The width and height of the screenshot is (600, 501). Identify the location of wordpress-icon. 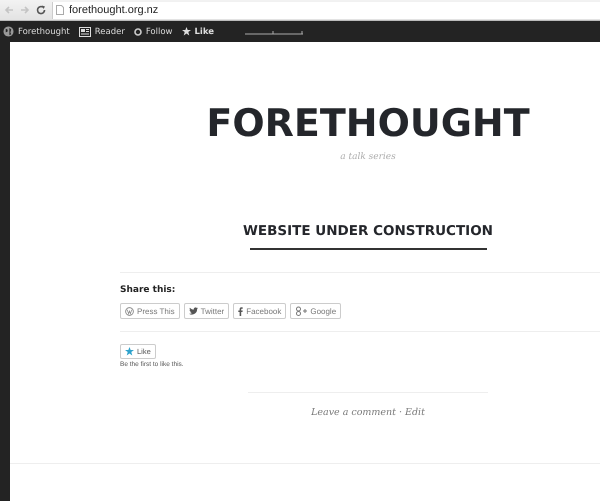
(129, 311).